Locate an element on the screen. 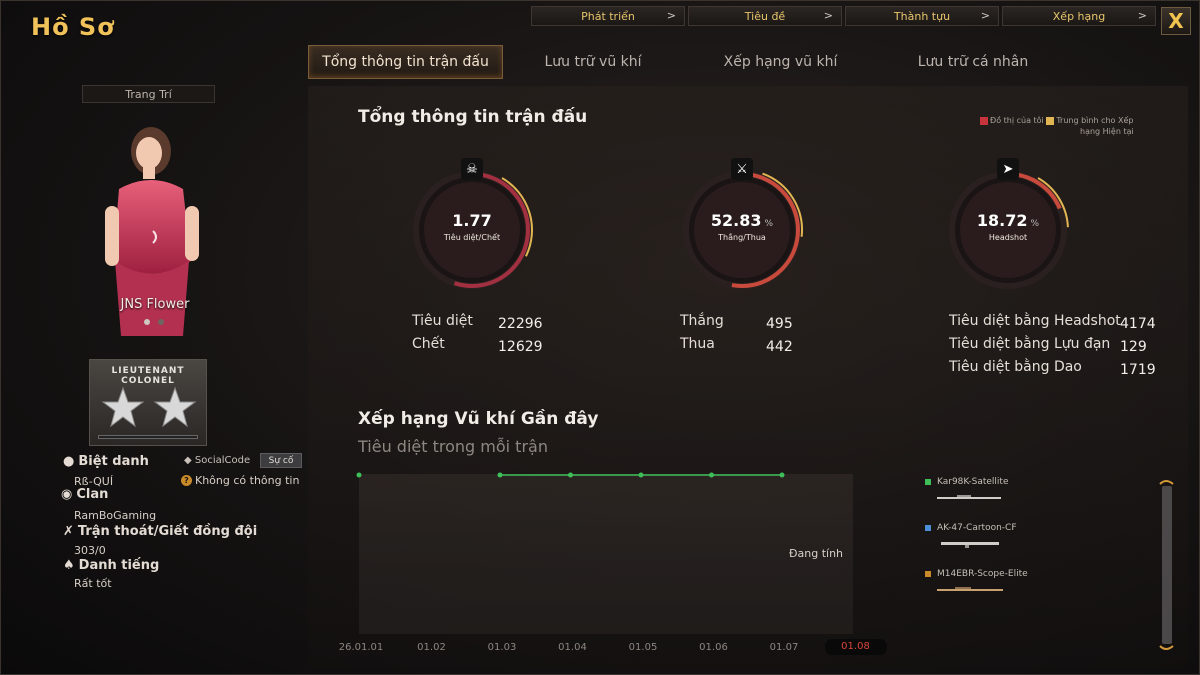  legend-weapon-1: Kar98K-Satellite is located at coordinates (966, 482).